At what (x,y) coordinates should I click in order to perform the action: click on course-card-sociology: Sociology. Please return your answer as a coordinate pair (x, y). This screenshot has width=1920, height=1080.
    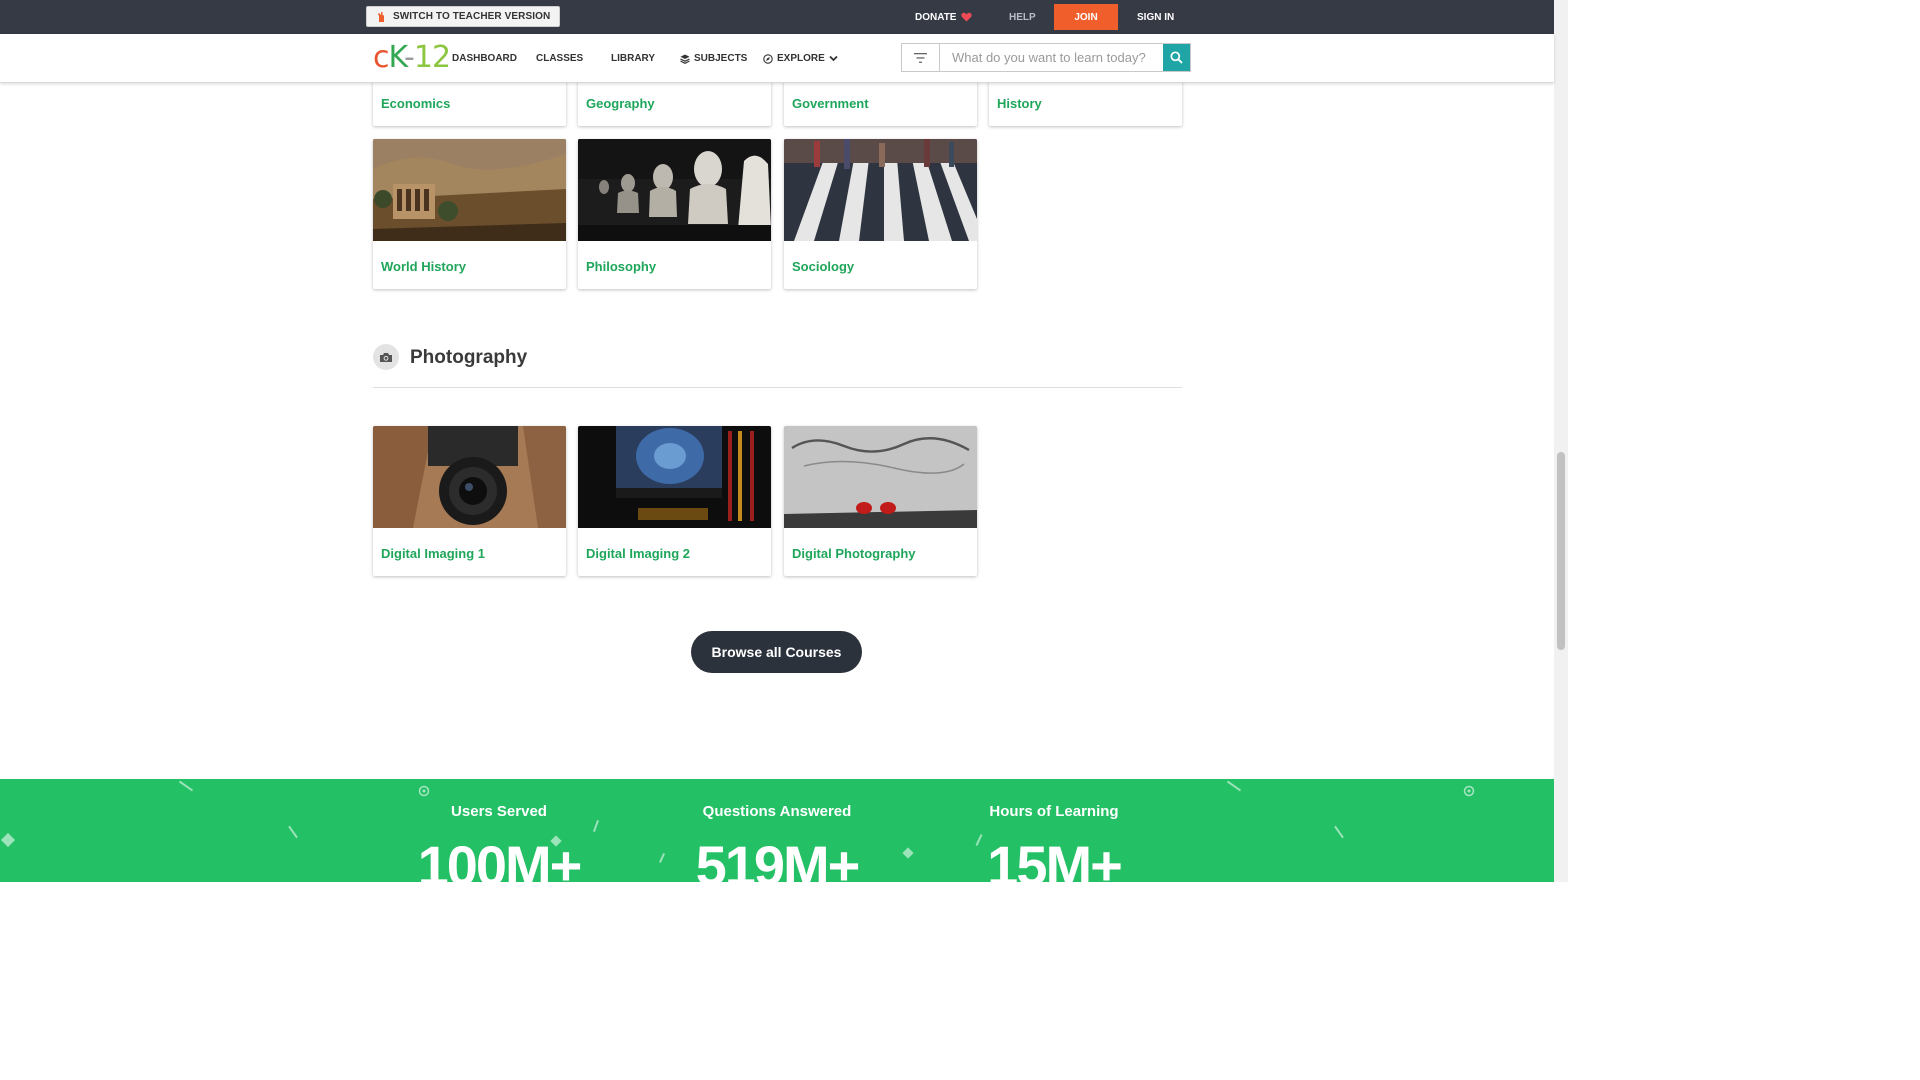
    Looking at the image, I should click on (880, 214).